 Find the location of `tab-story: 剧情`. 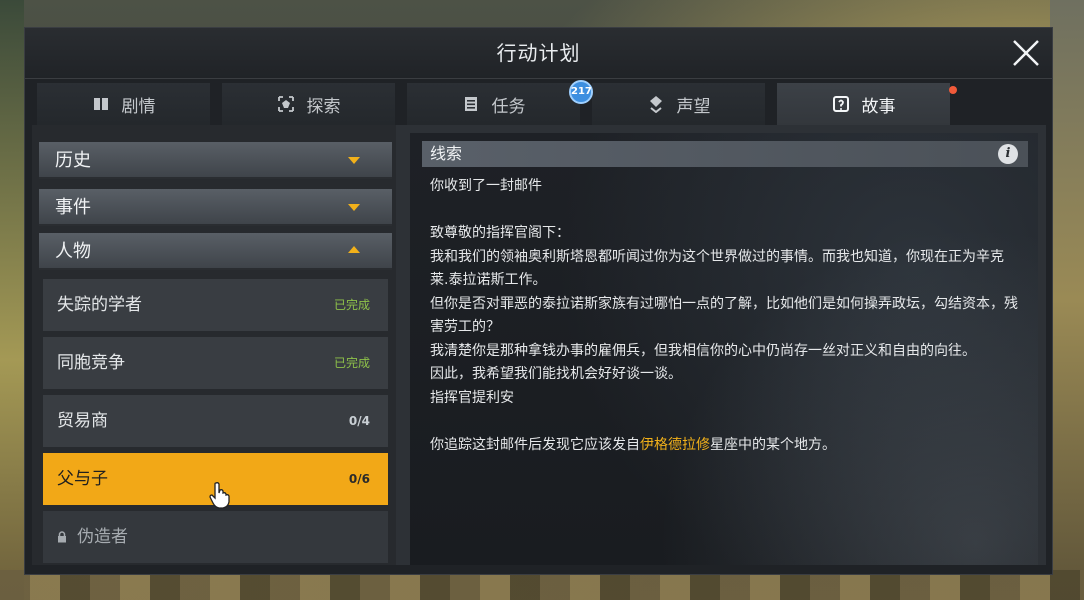

tab-story: 剧情 is located at coordinates (123, 104).